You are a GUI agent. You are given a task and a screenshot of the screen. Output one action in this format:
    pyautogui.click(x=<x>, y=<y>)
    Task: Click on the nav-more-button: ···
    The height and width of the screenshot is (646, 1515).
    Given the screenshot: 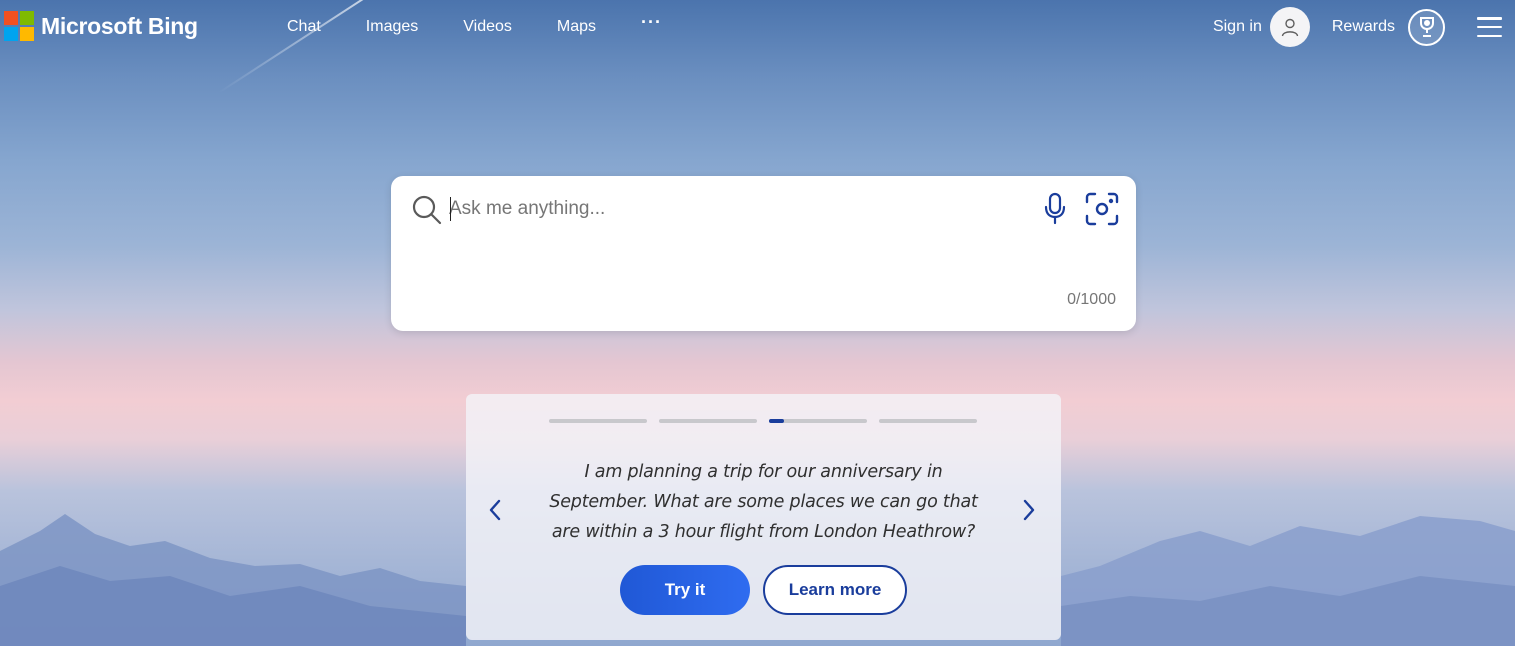 What is the action you would take?
    pyautogui.click(x=651, y=22)
    